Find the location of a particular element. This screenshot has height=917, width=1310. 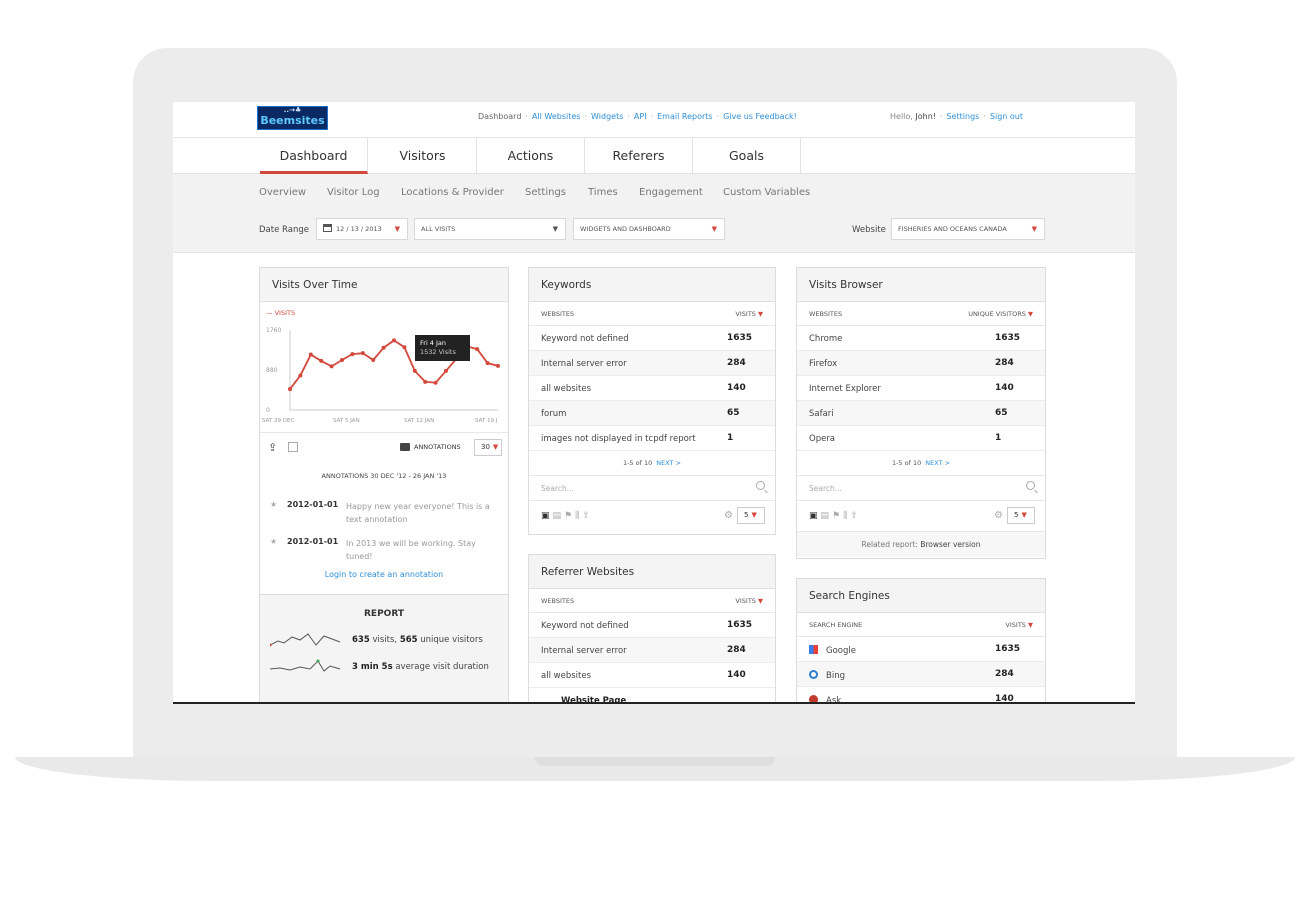

subnav-times: Times is located at coordinates (603, 192).